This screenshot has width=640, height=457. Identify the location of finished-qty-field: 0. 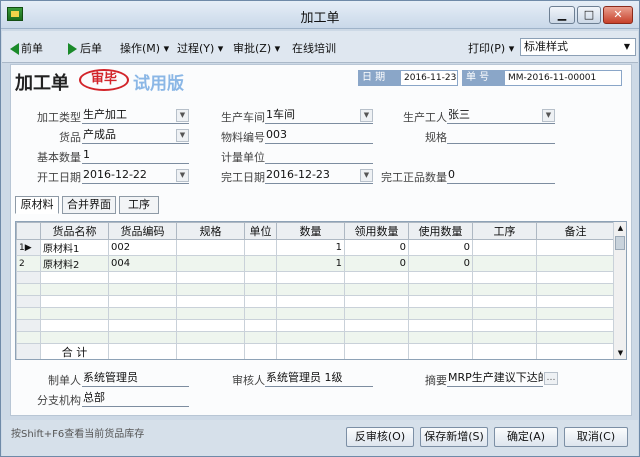
(501, 176).